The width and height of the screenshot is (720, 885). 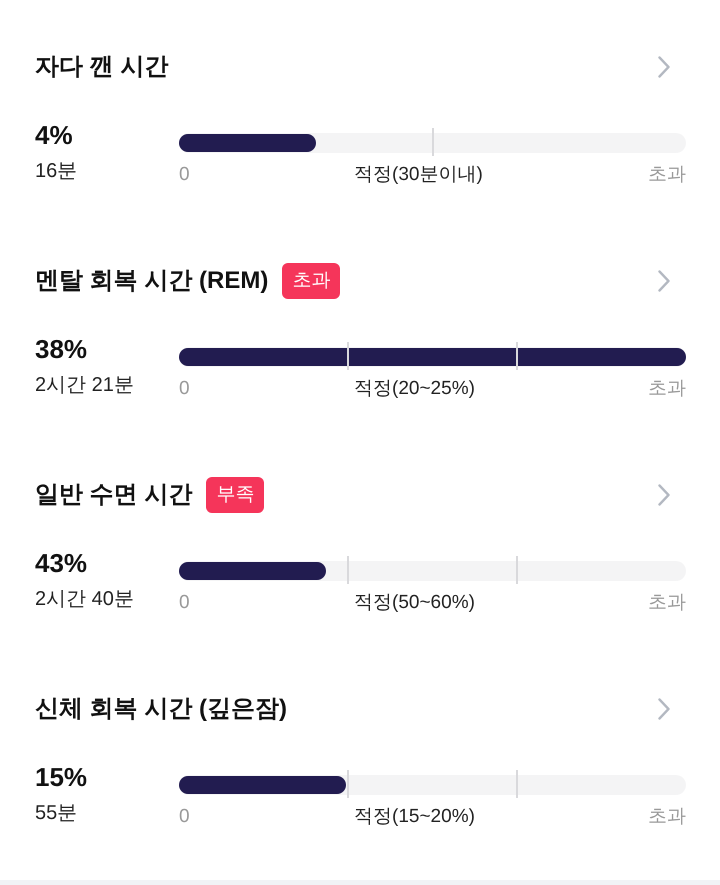 What do you see at coordinates (151, 281) in the screenshot?
I see `section-title: 멘탈 회복 시간 (REM)` at bounding box center [151, 281].